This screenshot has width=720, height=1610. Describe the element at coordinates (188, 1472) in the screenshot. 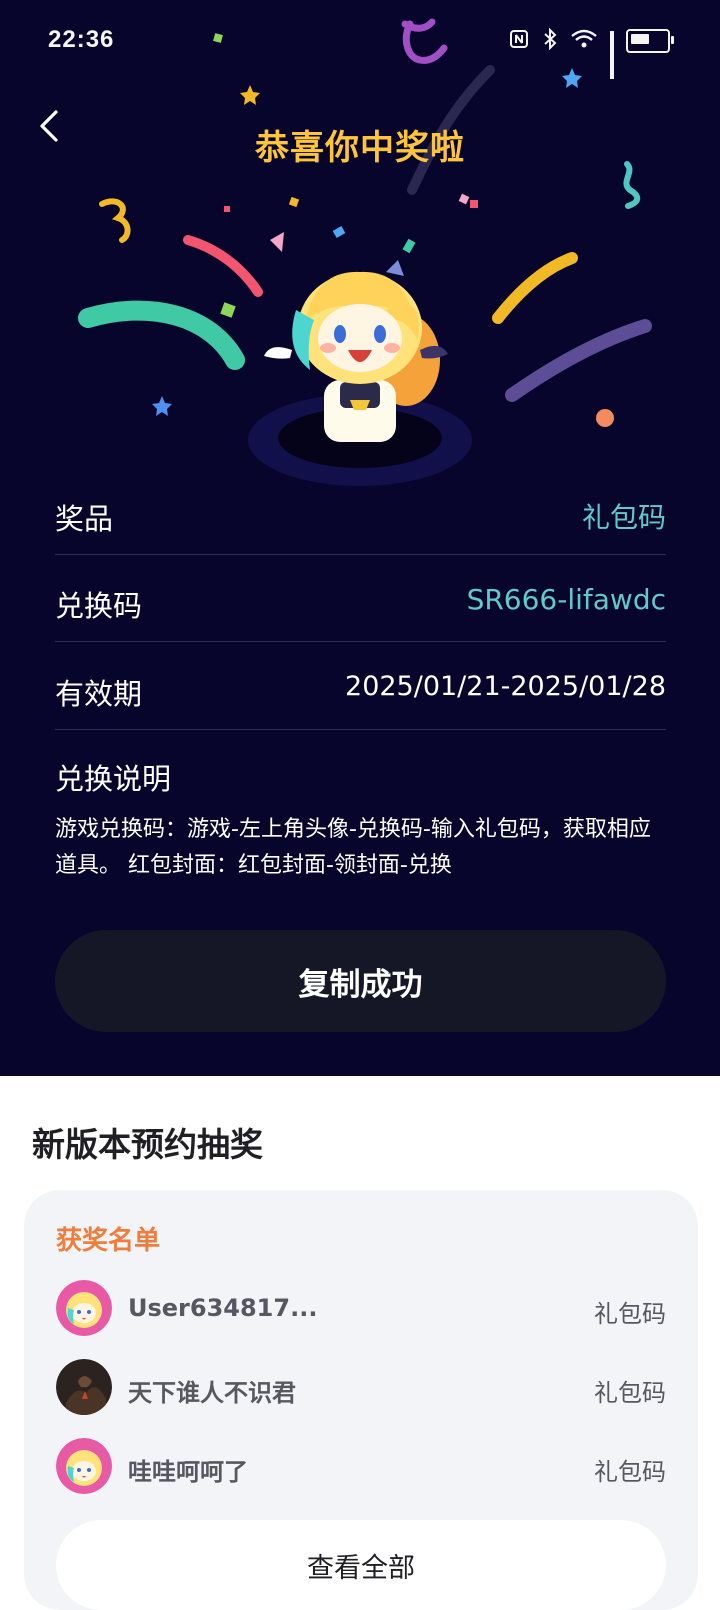

I see `winner-name: 哇哇呵呵了` at that location.